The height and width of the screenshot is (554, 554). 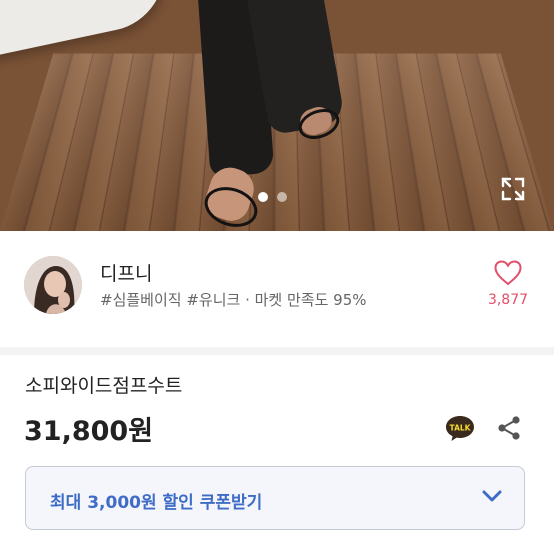 I want to click on seller-name: 디프니, so click(x=126, y=272).